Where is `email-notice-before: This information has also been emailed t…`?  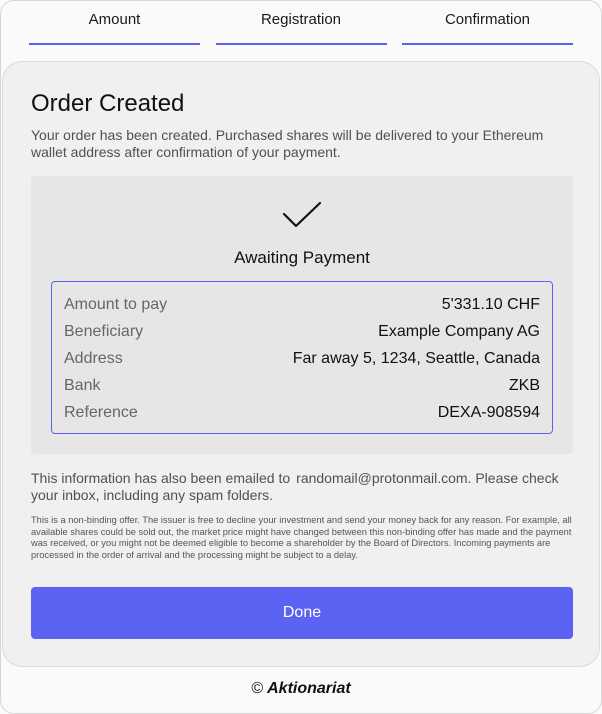 email-notice-before: This information has also been emailed t… is located at coordinates (161, 478).